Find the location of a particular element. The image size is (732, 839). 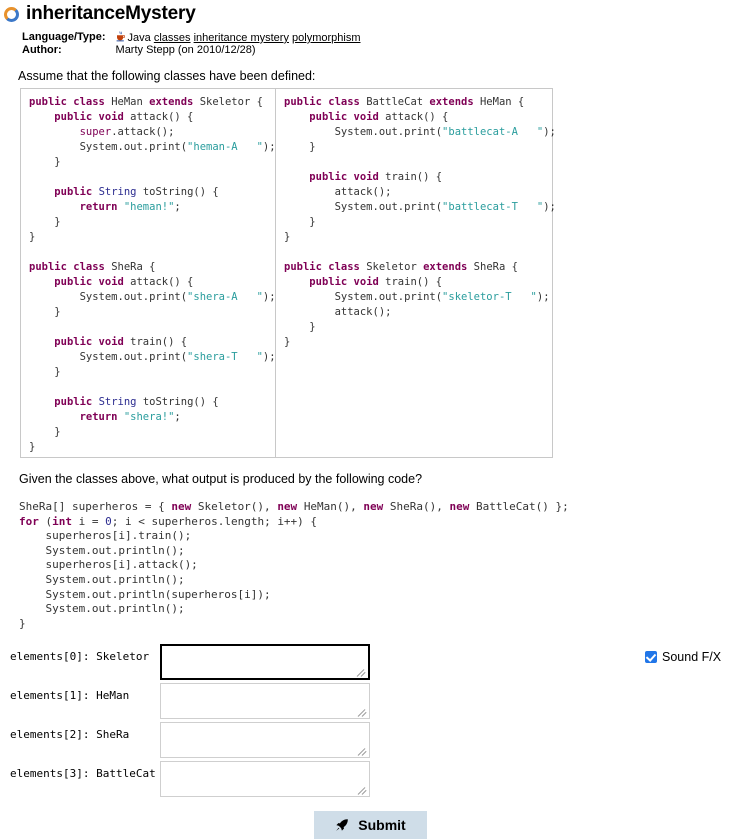

answer-label-3: elements[3]: BattleCat is located at coordinates (83, 773).